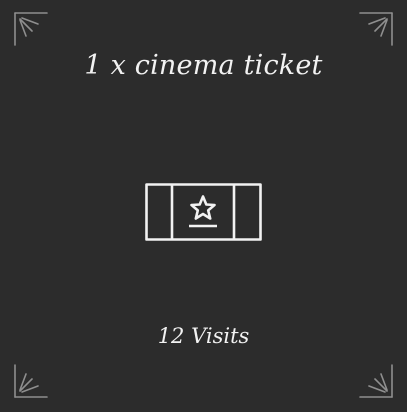 The image size is (407, 412). I want to click on ticket-star-icon, so click(203, 212).